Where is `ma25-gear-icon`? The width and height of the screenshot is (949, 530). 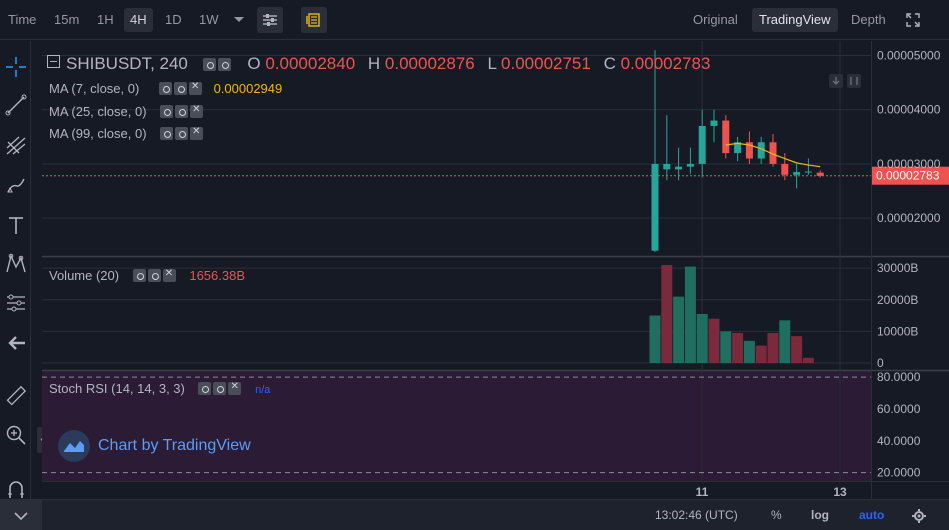
ma25-gear-icon is located at coordinates (182, 111).